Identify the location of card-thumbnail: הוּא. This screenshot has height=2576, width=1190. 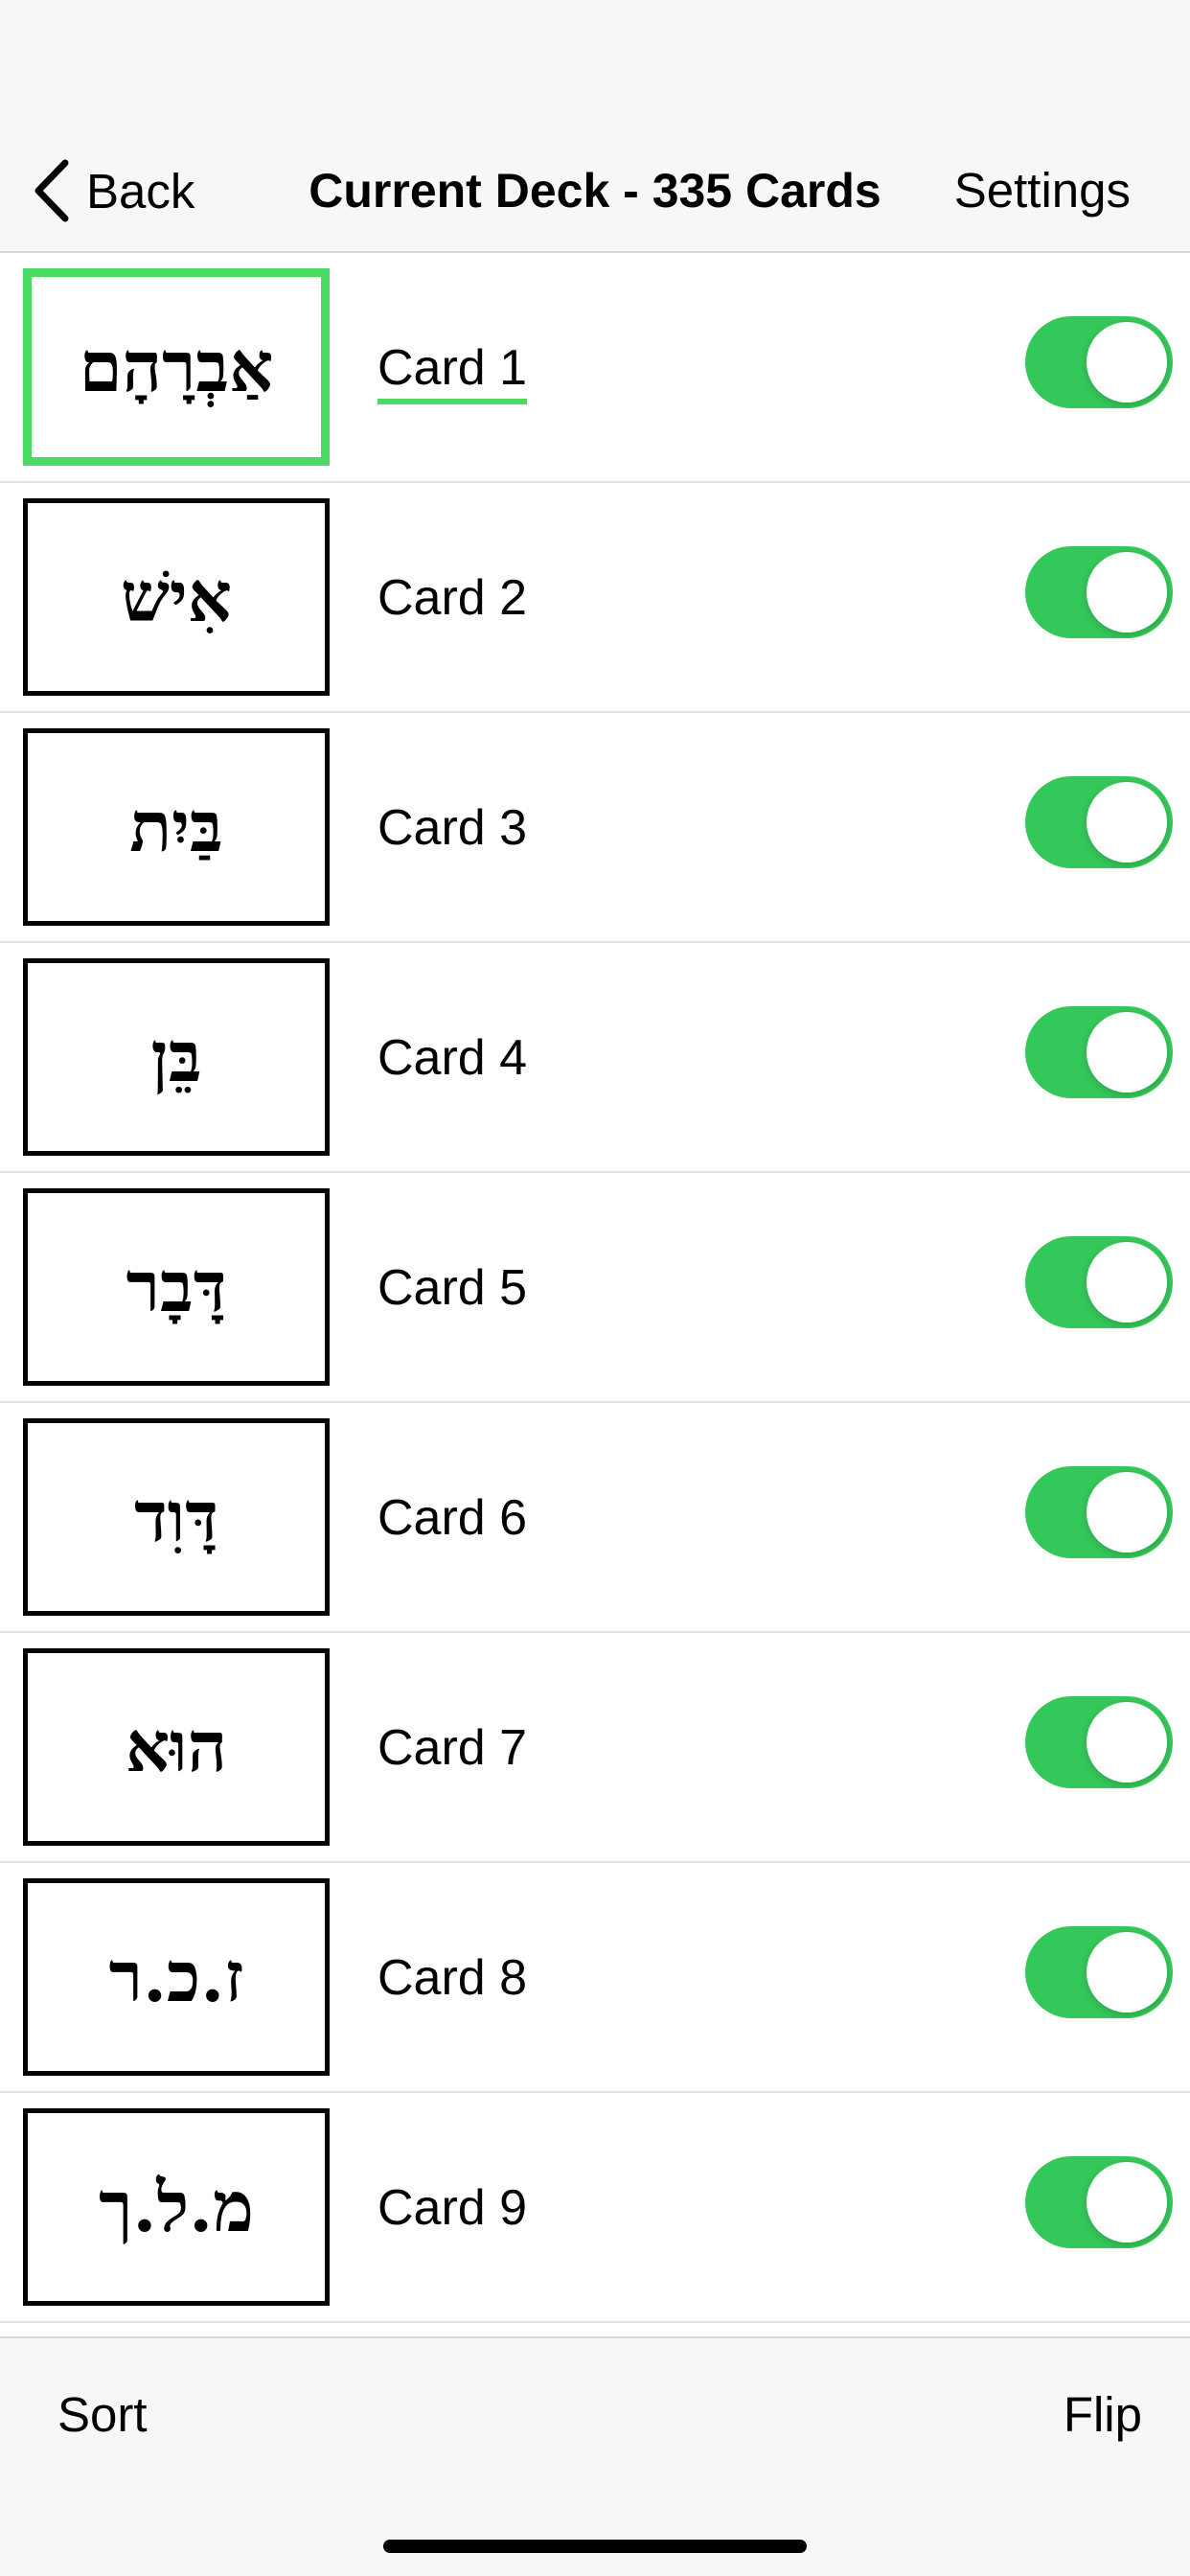
(177, 1747).